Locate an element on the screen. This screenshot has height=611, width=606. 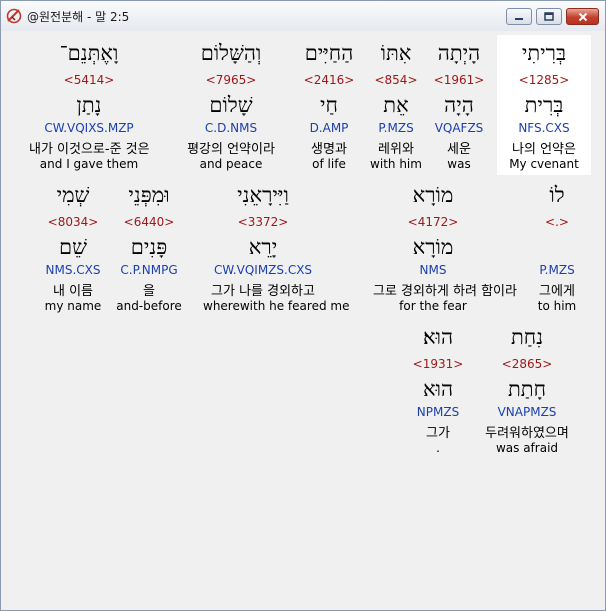
korean-gloss: 그로 경외하게 하려 함이라 is located at coordinates (445, 291).